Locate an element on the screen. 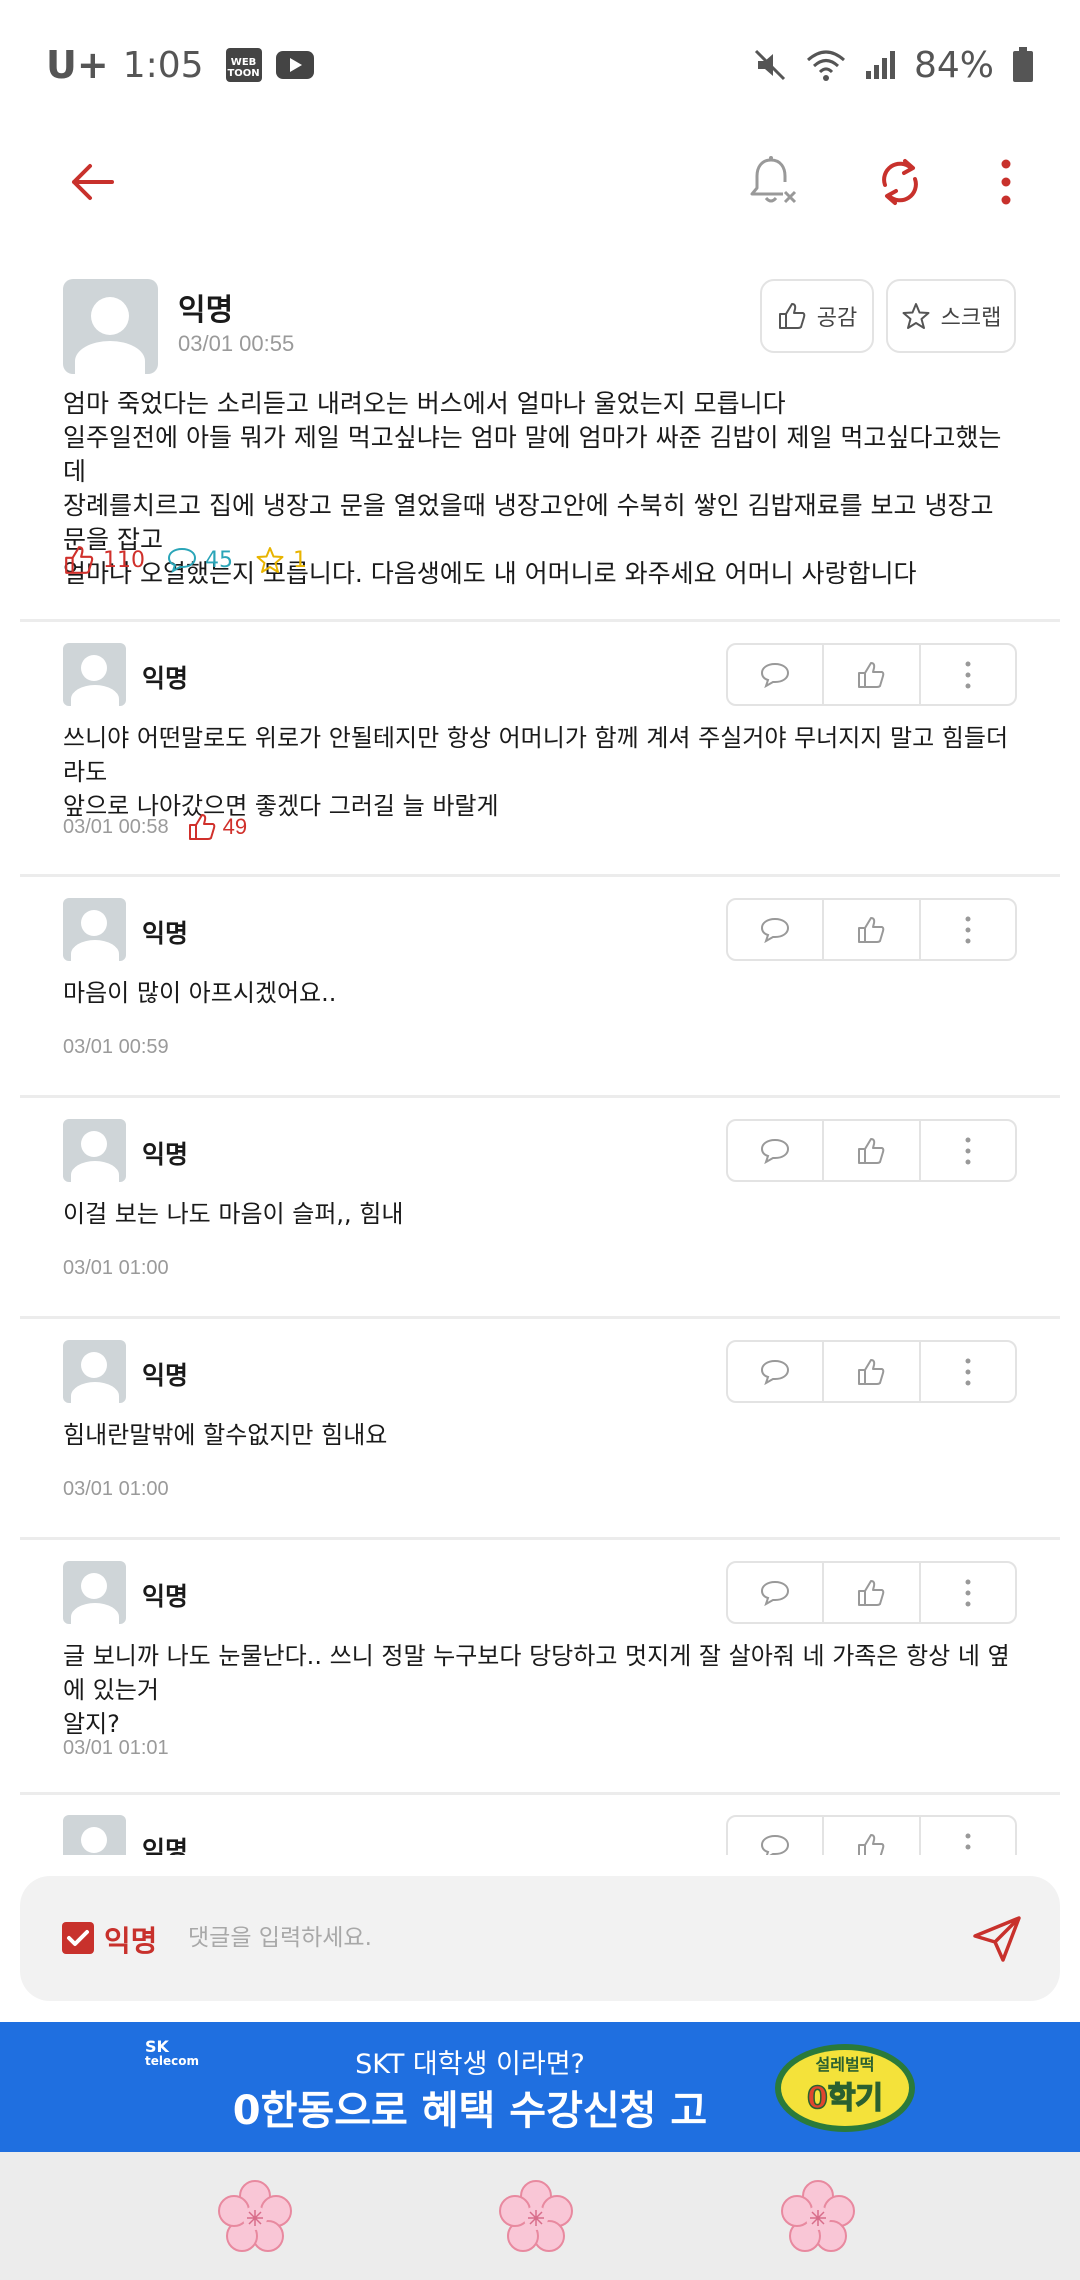 The height and width of the screenshot is (2280, 1080). bottom-nav is located at coordinates (540, 2216).